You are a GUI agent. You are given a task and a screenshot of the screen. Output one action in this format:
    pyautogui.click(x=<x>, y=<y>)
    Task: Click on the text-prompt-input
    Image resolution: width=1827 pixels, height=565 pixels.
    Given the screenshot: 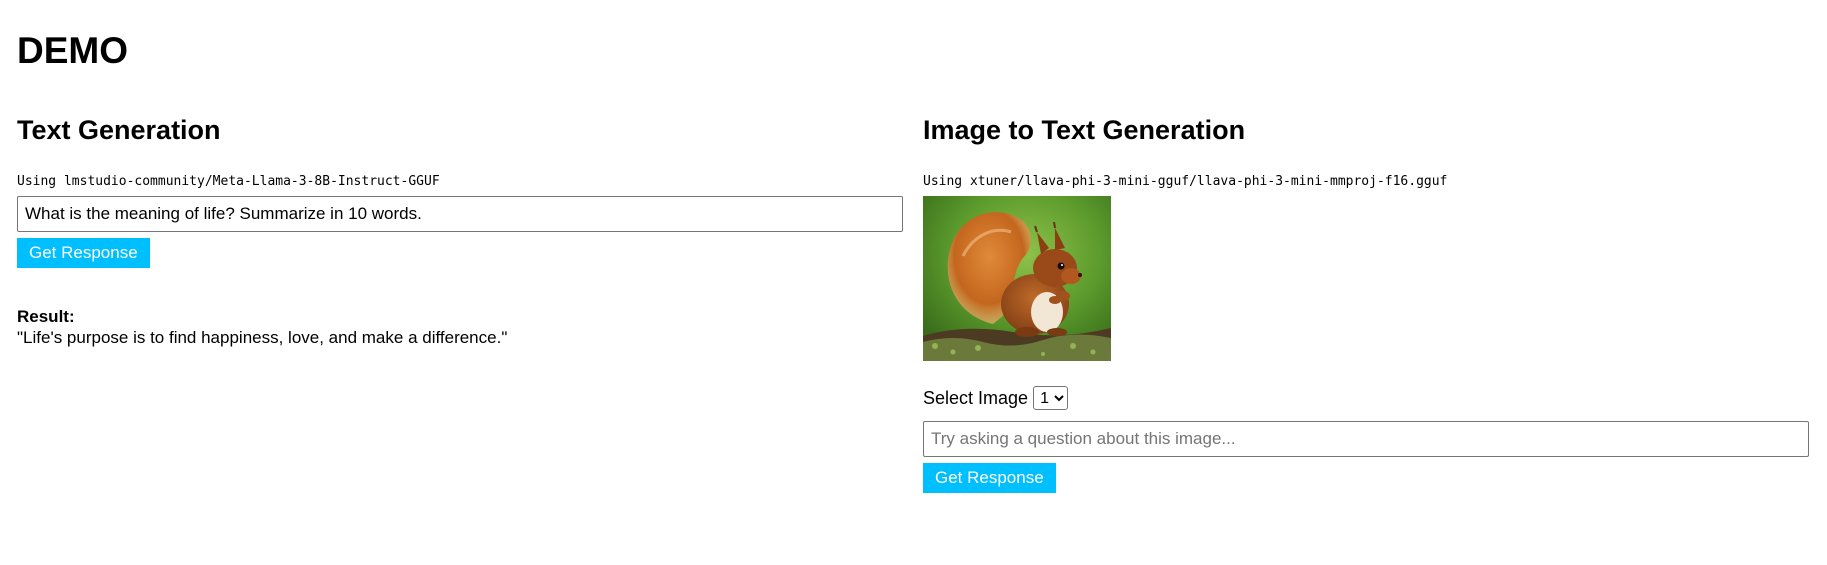 What is the action you would take?
    pyautogui.click(x=460, y=214)
    